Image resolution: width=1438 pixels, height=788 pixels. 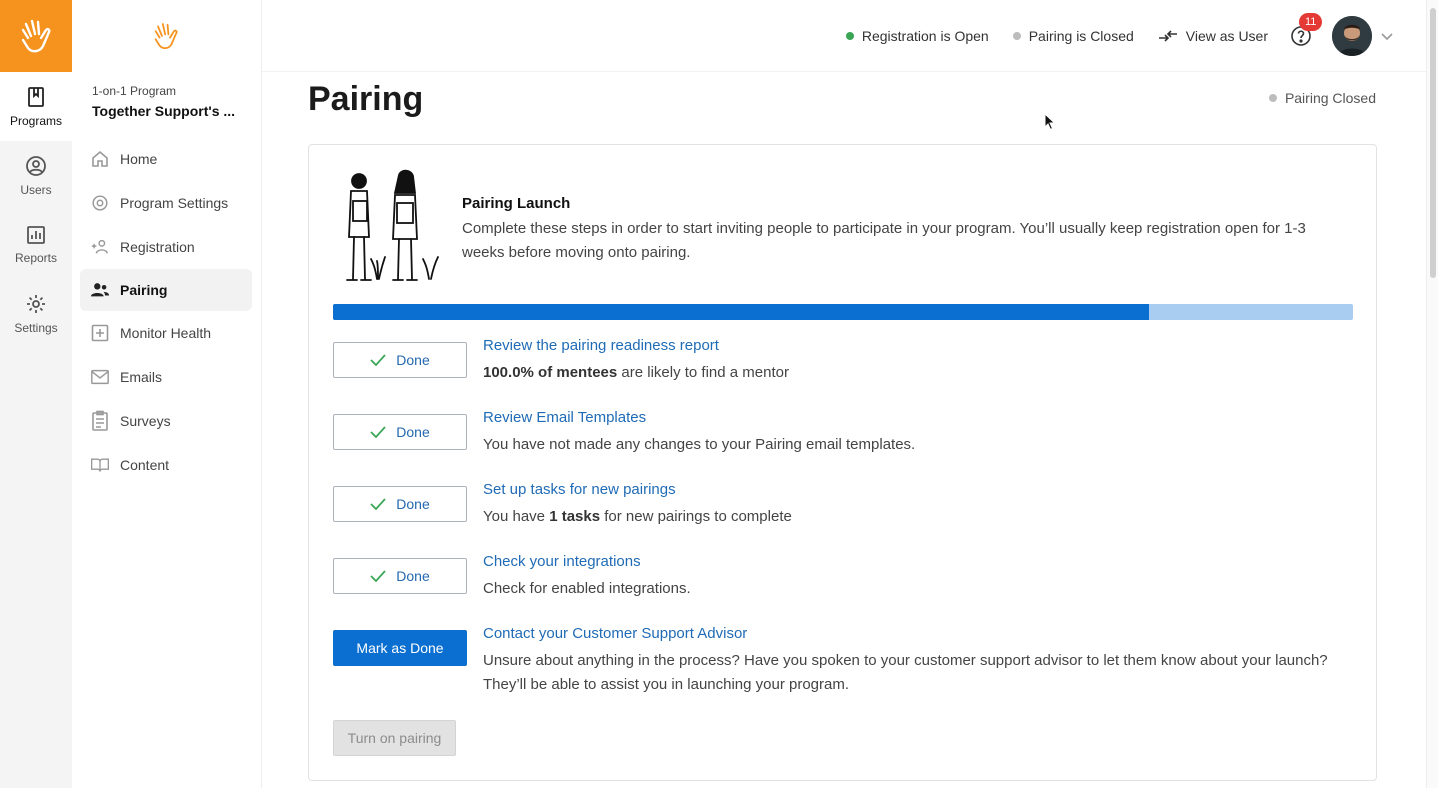 I want to click on rail-item-settings: Settings, so click(x=36, y=313).